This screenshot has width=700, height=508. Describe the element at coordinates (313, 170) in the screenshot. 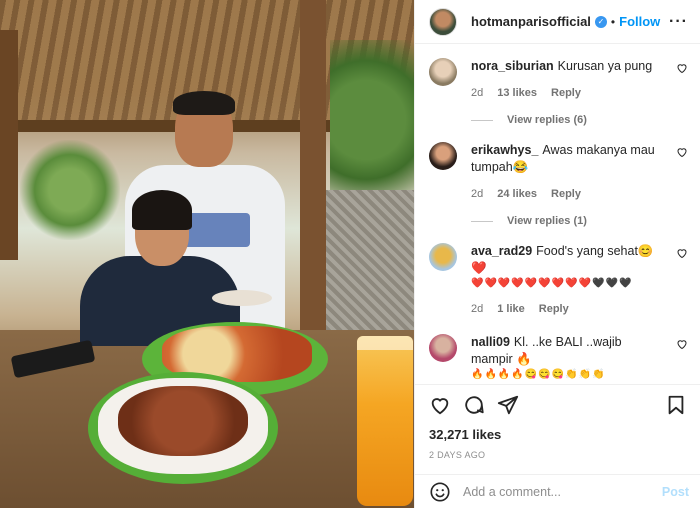

I see `photo-wood-post` at that location.